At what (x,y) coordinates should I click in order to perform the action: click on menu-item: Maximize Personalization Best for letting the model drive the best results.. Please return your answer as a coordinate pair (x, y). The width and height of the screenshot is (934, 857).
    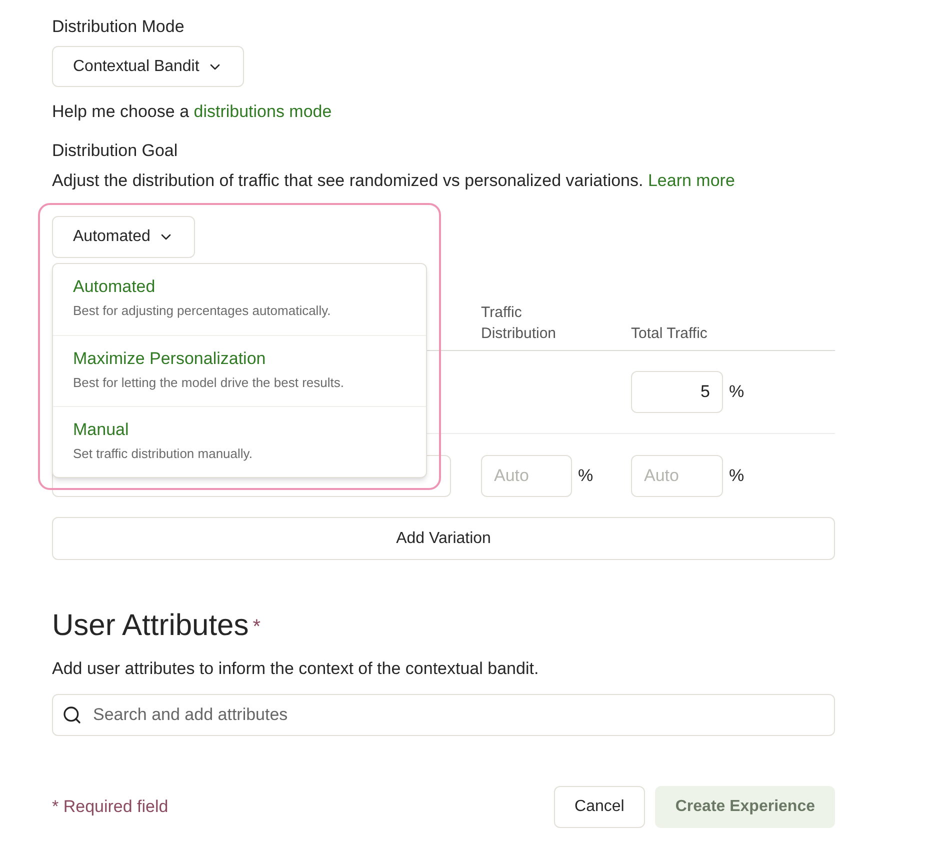
    Looking at the image, I should click on (239, 370).